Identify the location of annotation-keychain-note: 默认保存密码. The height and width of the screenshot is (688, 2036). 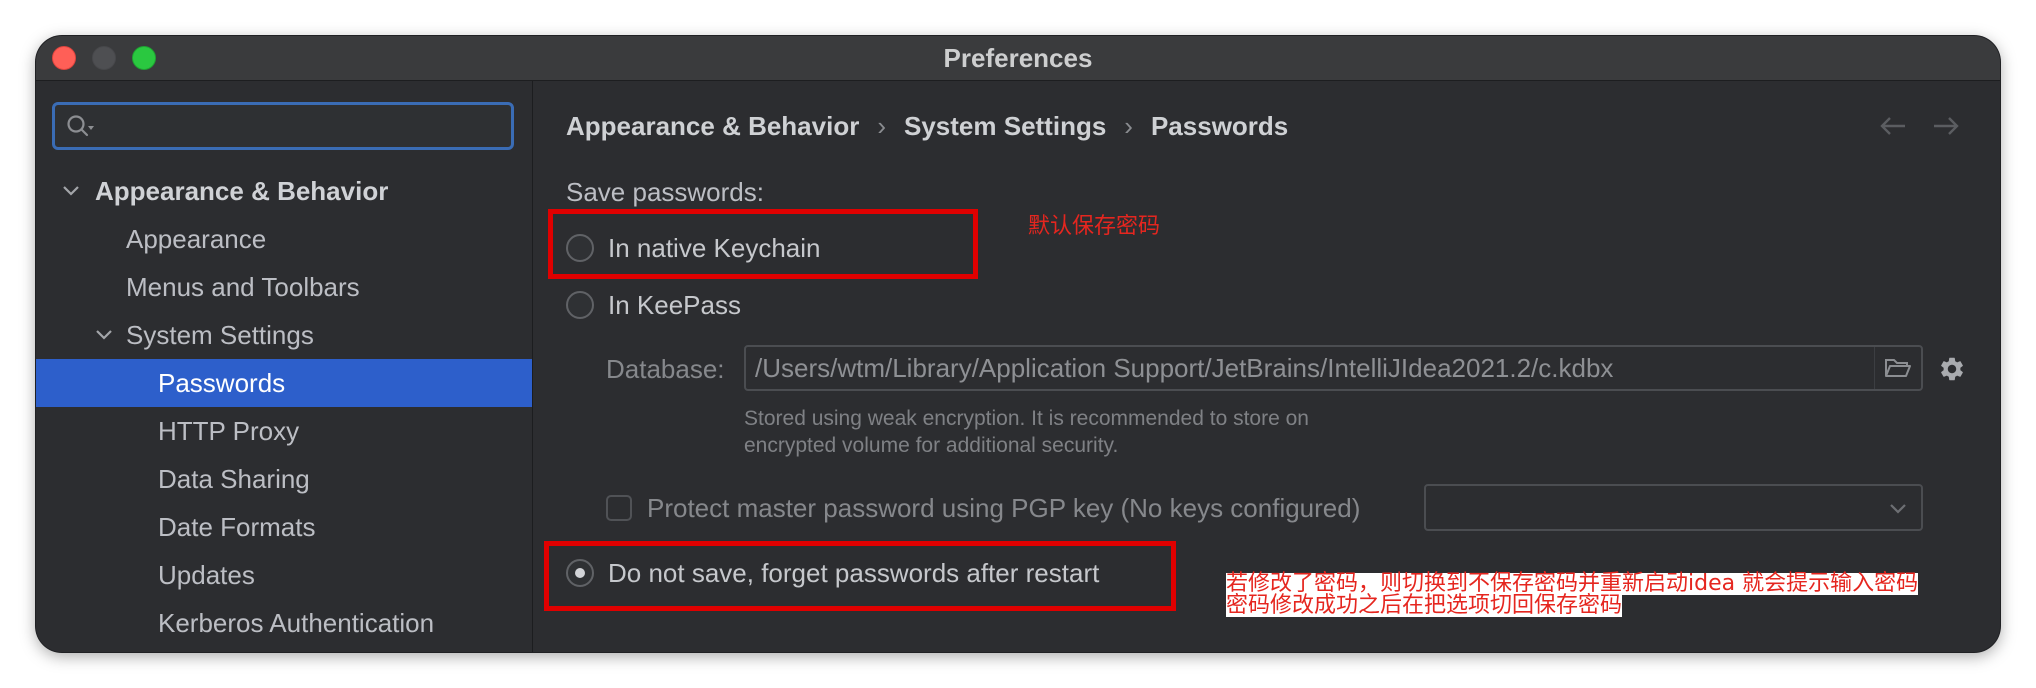
(1094, 226).